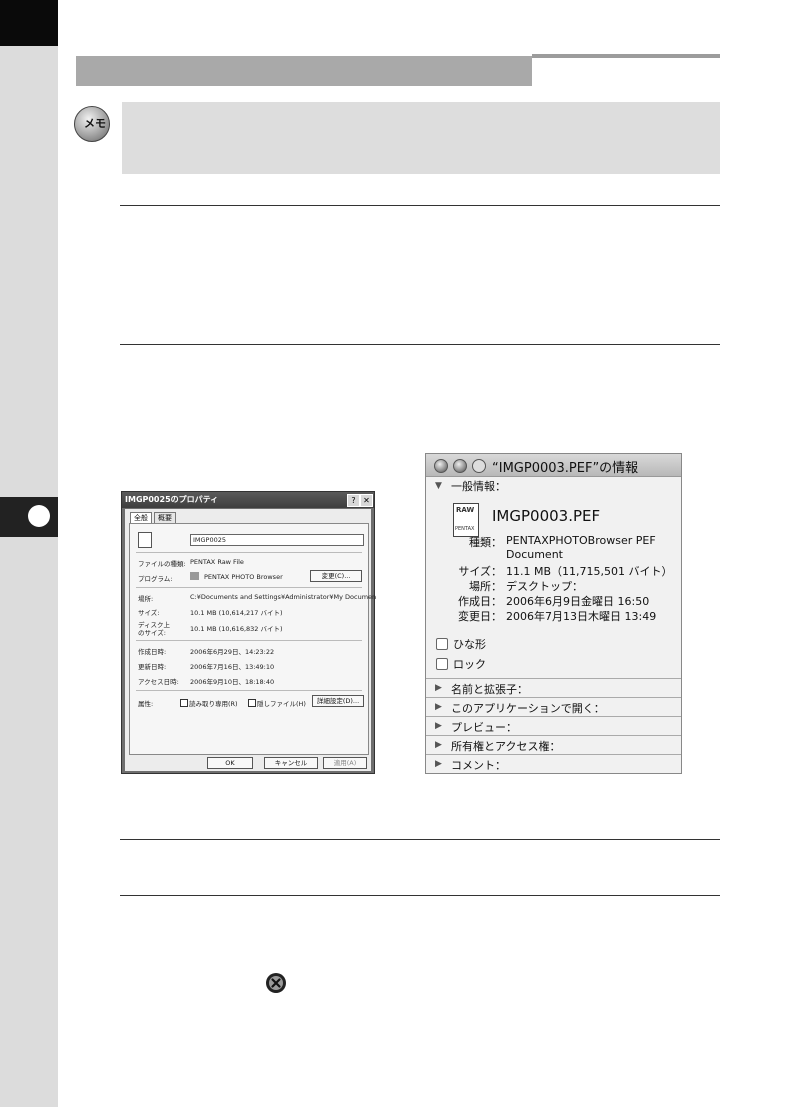 The height and width of the screenshot is (1107, 795). What do you see at coordinates (553, 688) in the screenshot?
I see `section-name-extension: ▶ 名前と拡張子：` at bounding box center [553, 688].